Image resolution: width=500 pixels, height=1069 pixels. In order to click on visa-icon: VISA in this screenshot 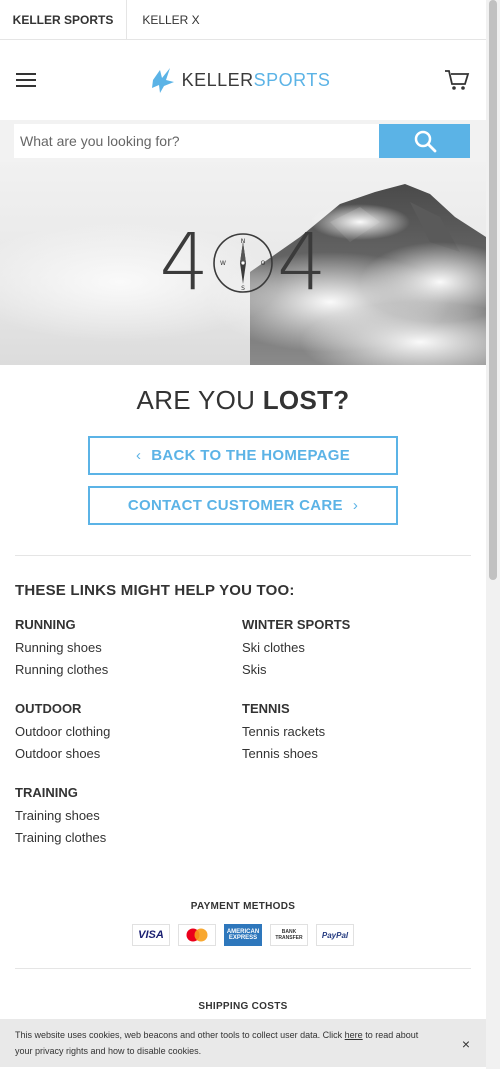, I will do `click(151, 935)`.